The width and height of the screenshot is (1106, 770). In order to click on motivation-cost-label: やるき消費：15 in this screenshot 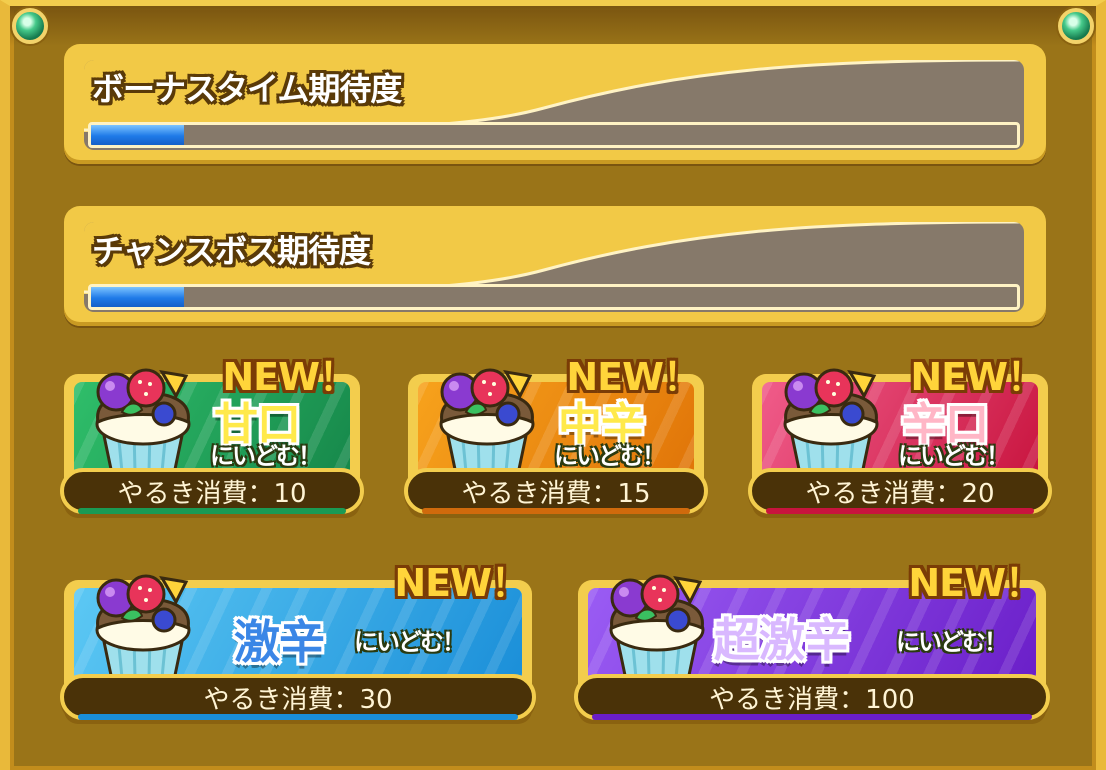, I will do `click(556, 493)`.